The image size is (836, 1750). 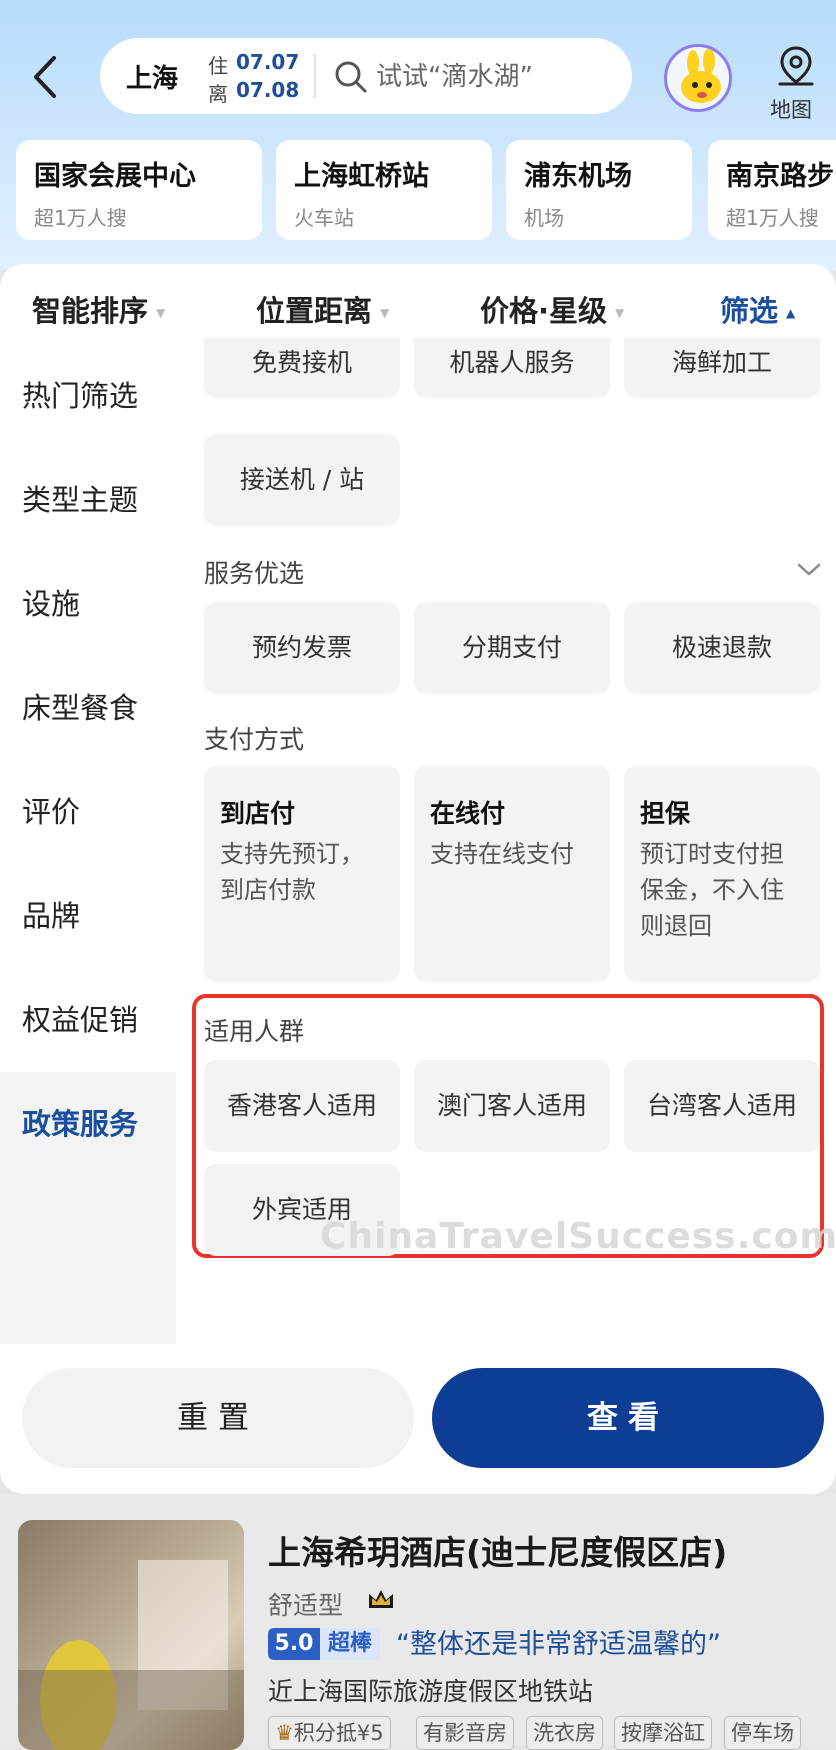 What do you see at coordinates (88, 396) in the screenshot?
I see `sidebar-item-hot: 热门筛选` at bounding box center [88, 396].